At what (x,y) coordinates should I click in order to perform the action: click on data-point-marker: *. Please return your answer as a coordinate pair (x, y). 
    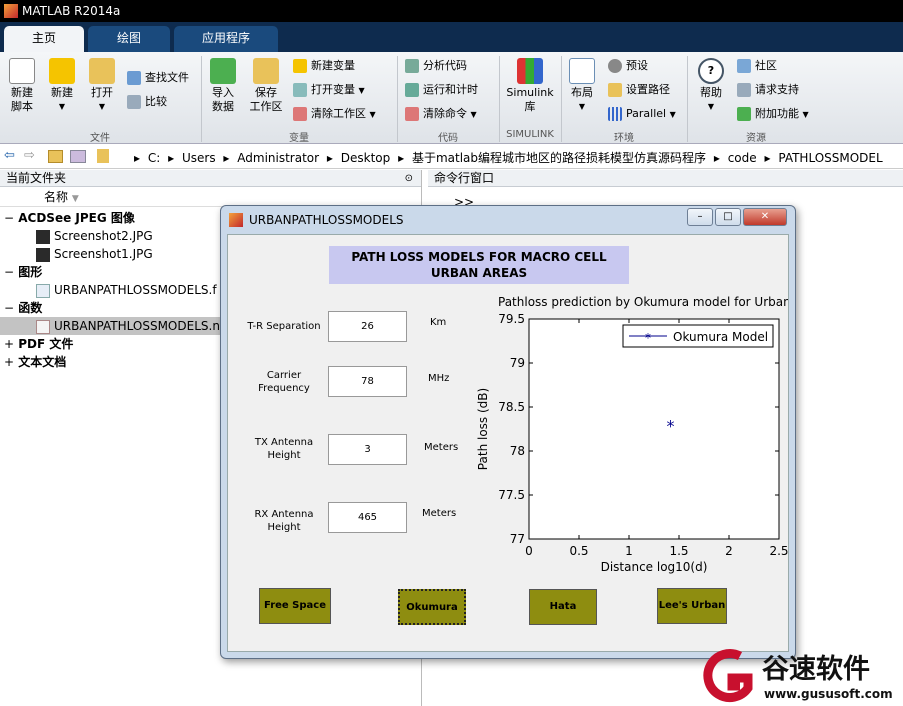
    Looking at the image, I should click on (671, 426).